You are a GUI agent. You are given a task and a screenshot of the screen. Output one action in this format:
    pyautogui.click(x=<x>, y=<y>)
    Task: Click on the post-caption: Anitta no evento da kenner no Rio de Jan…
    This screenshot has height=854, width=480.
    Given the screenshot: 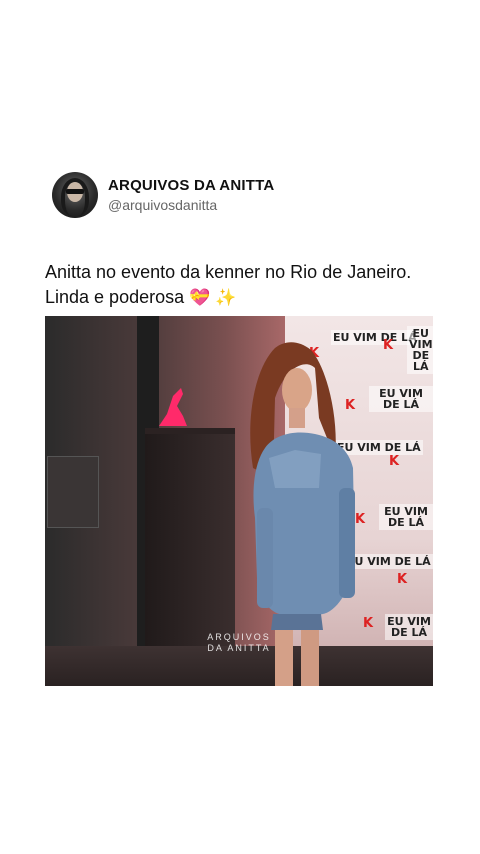 What is the action you would take?
    pyautogui.click(x=255, y=285)
    